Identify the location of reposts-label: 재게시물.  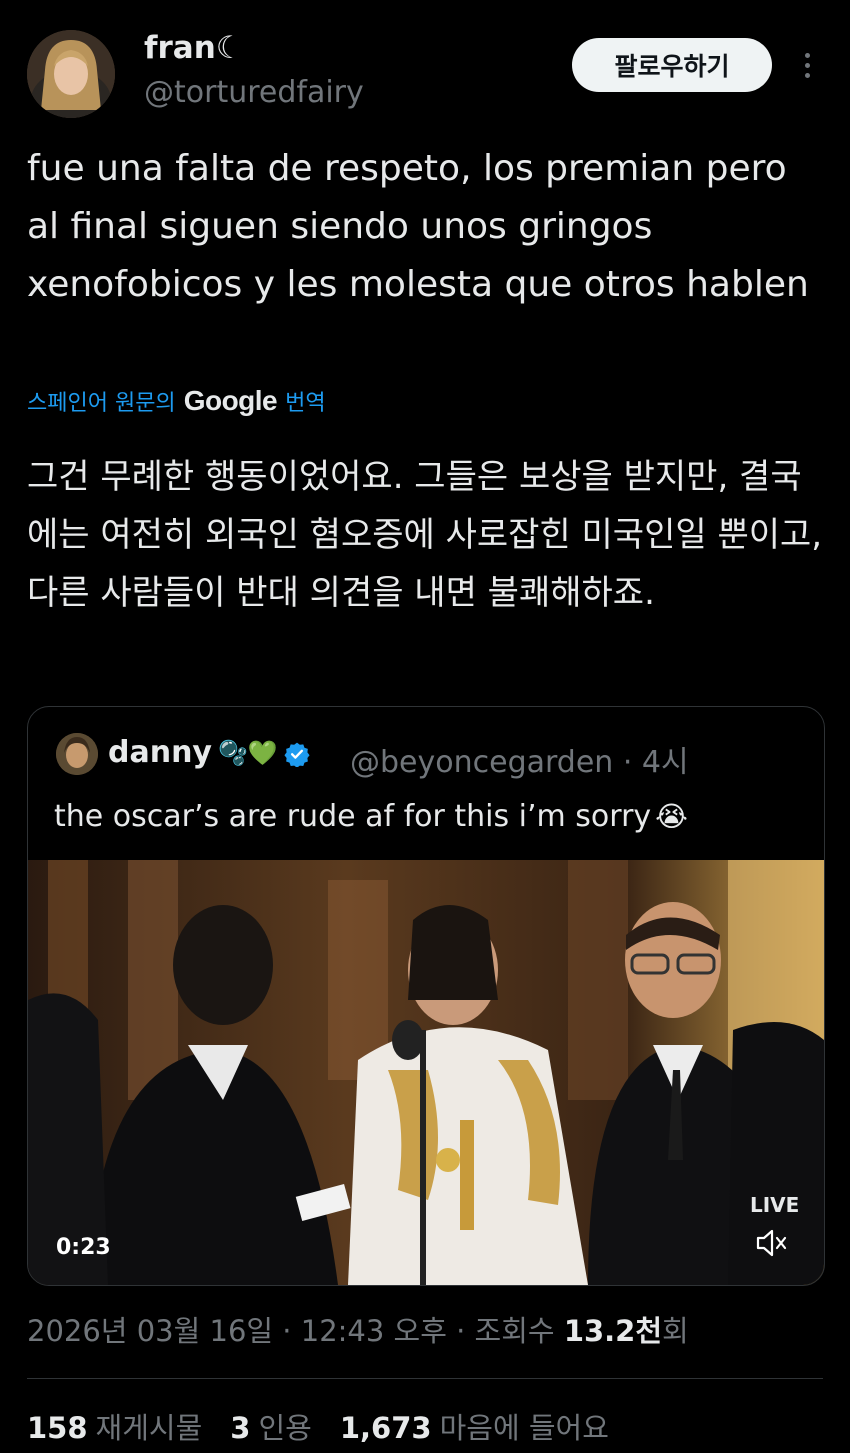
(149, 1428).